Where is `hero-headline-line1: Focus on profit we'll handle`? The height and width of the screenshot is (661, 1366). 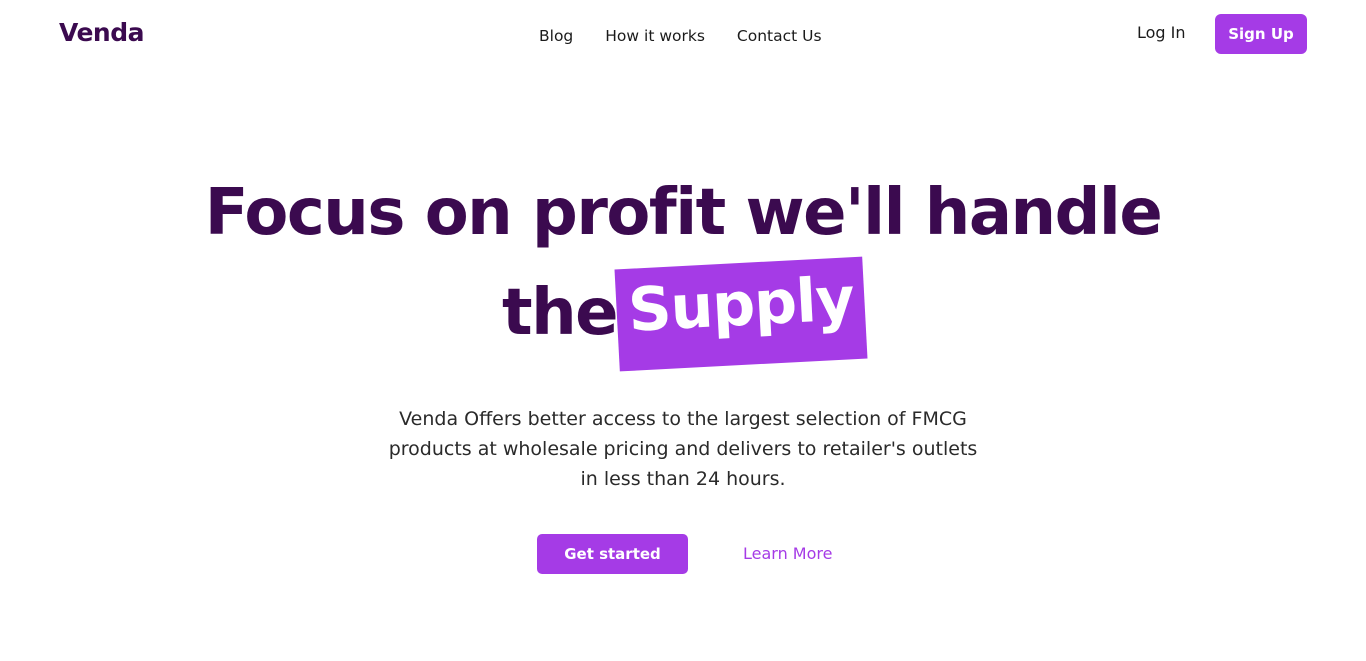 hero-headline-line1: Focus on profit we'll handle is located at coordinates (683, 213).